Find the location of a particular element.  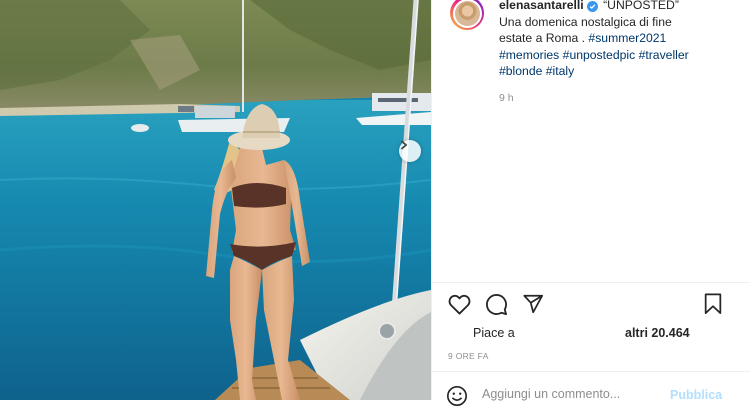

action-bar is located at coordinates (591, 304).